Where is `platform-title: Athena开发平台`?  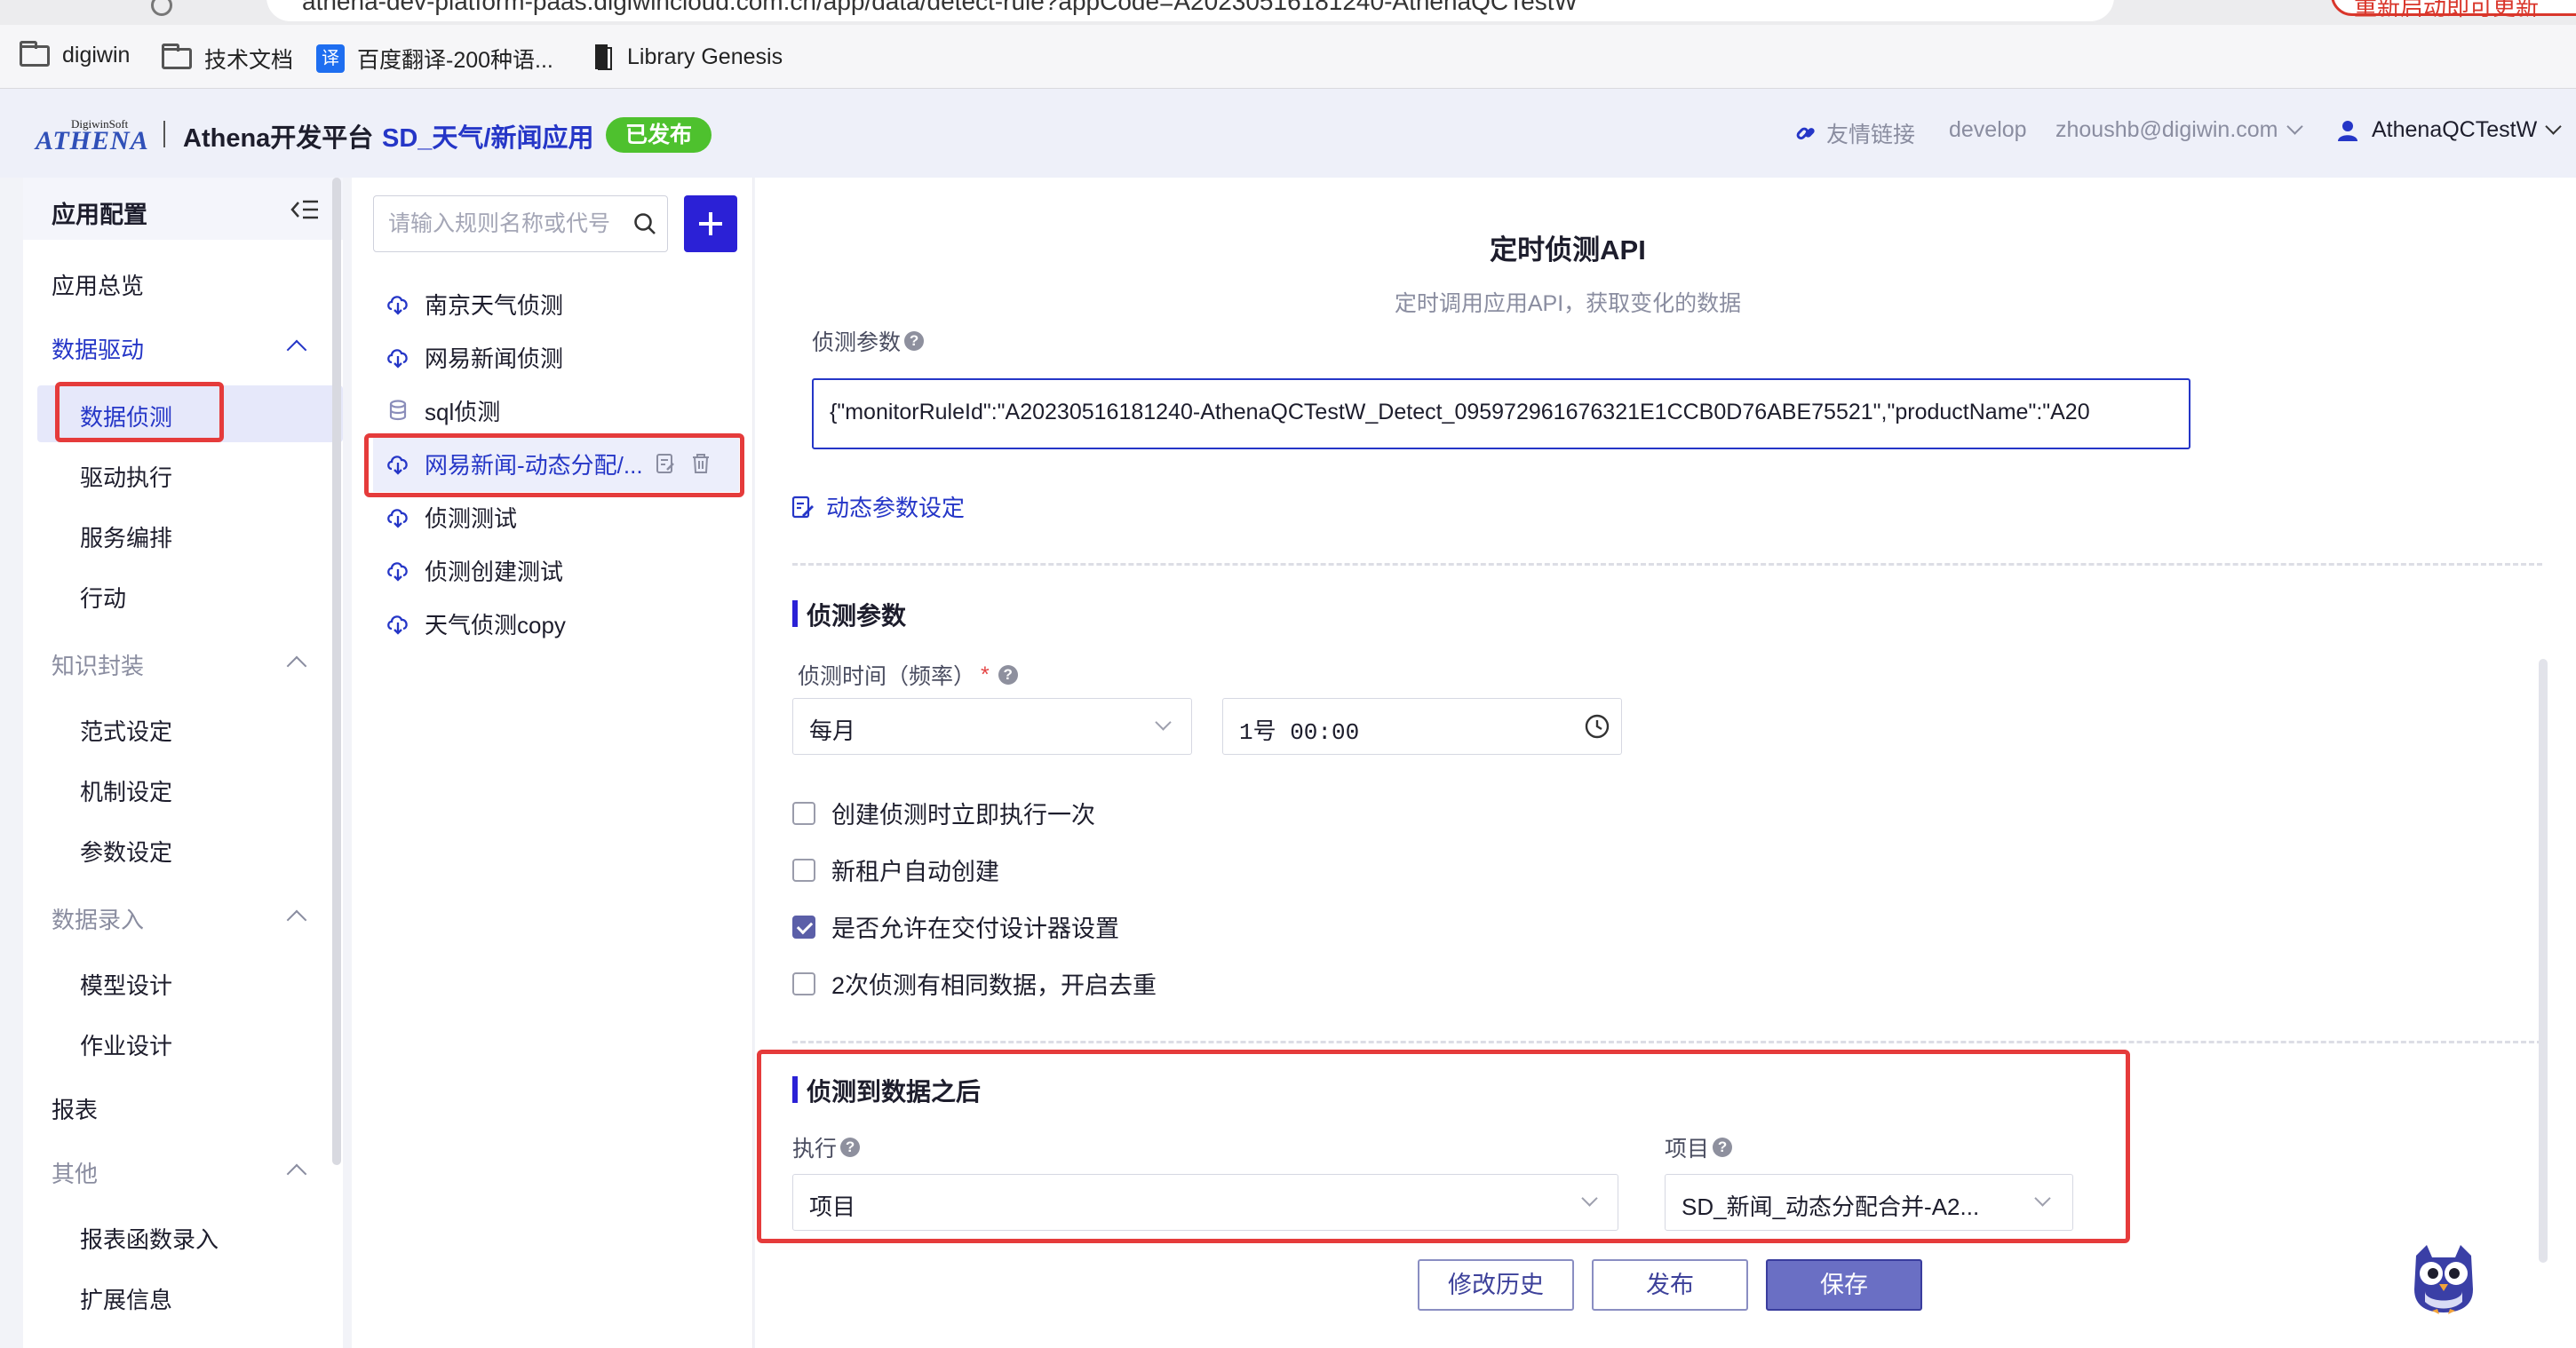
platform-title: Athena开发平台 is located at coordinates (278, 138).